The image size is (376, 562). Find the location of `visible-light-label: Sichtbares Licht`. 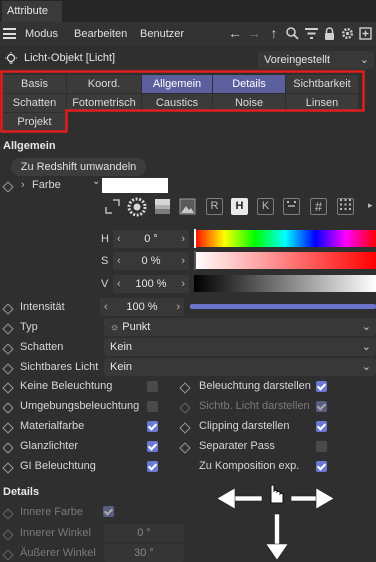

visible-light-label: Sichtbares Licht is located at coordinates (59, 367).